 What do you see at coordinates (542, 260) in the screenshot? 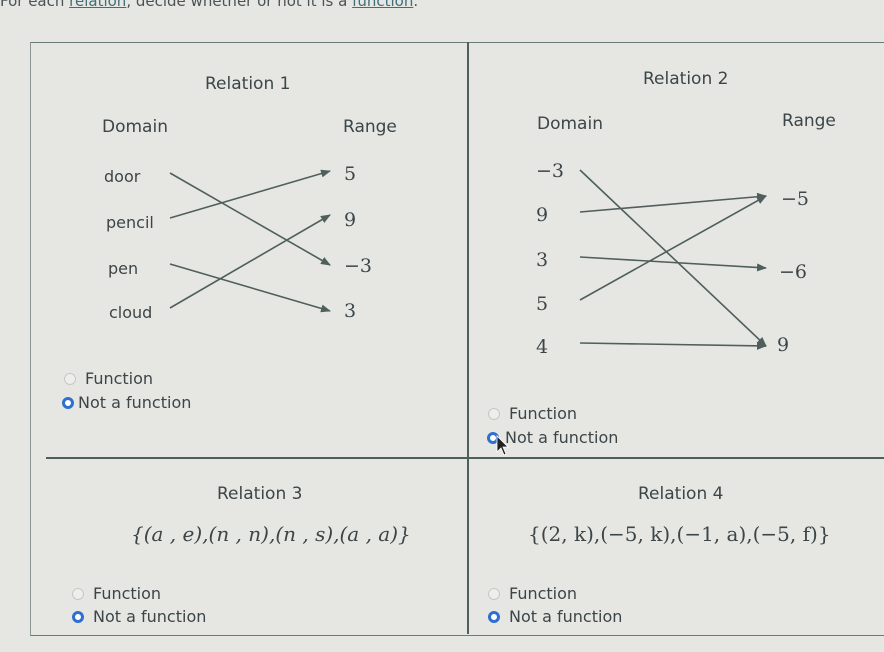
I see `relation-2-domain-item: 3` at bounding box center [542, 260].